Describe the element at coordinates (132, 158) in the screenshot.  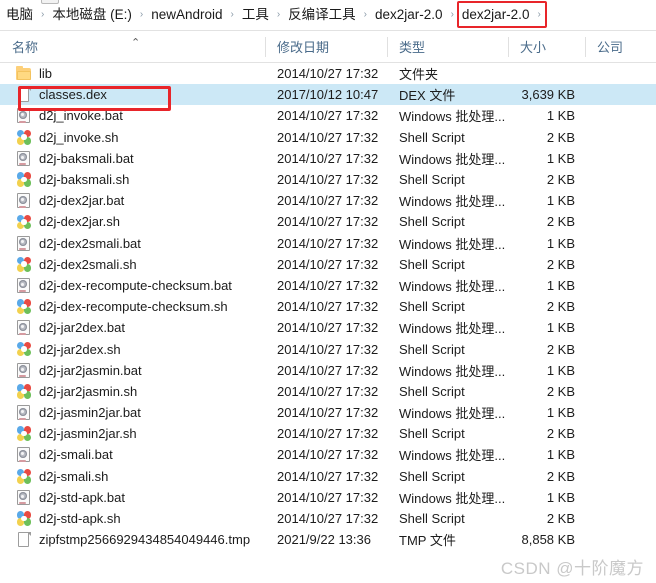
I see `file-name-cell: d2j-baksmali.bat` at that location.